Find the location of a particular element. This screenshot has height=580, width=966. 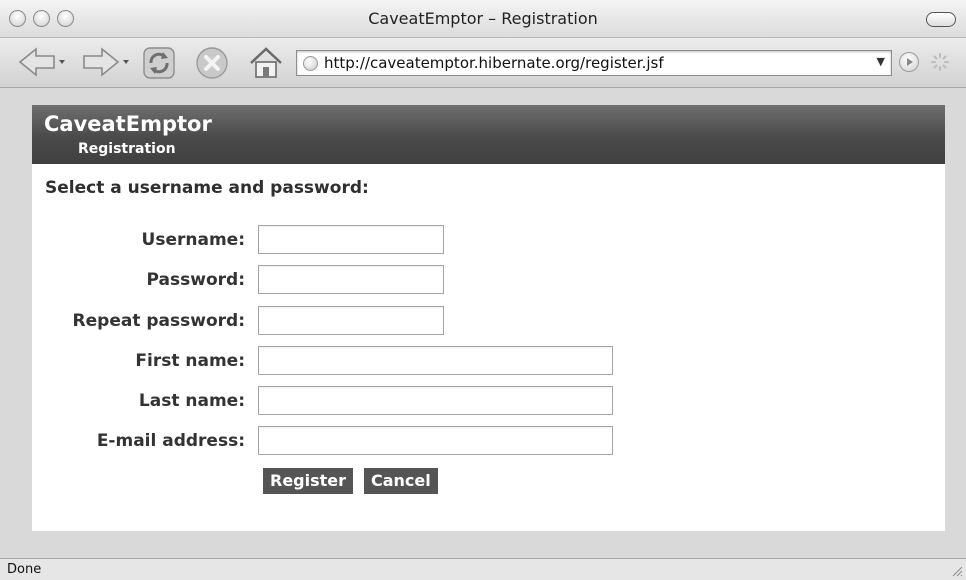

password-label: Password: is located at coordinates (195, 280).